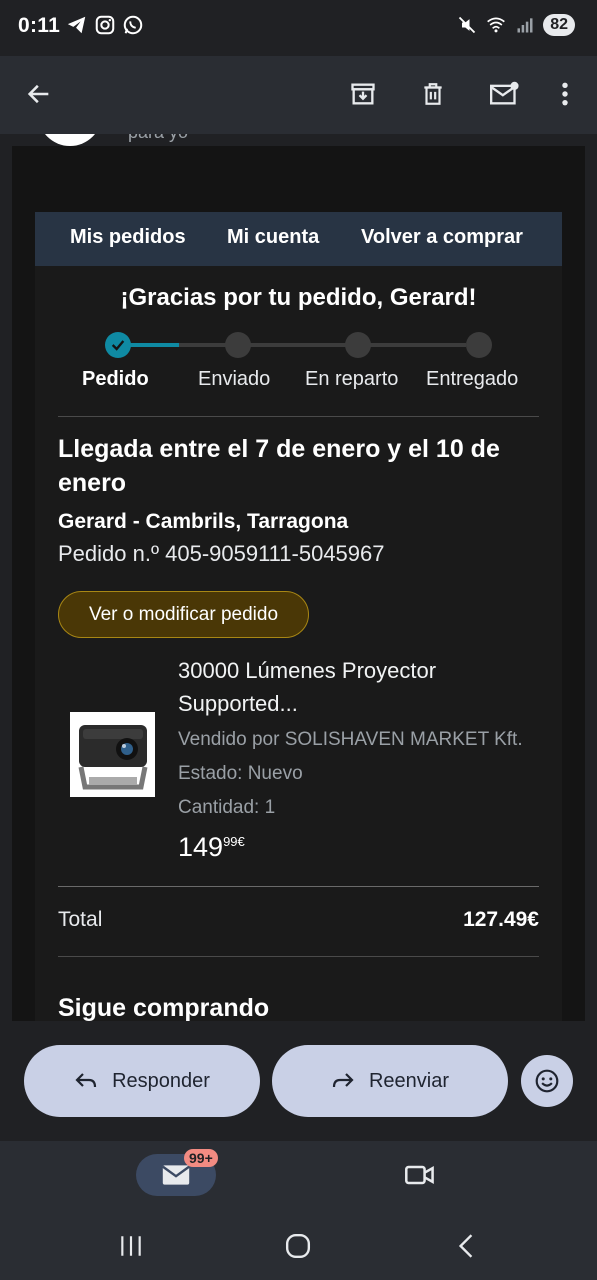  What do you see at coordinates (221, 553) in the screenshot?
I see `order-number: Pedido n.º 405-9059111-5045967` at bounding box center [221, 553].